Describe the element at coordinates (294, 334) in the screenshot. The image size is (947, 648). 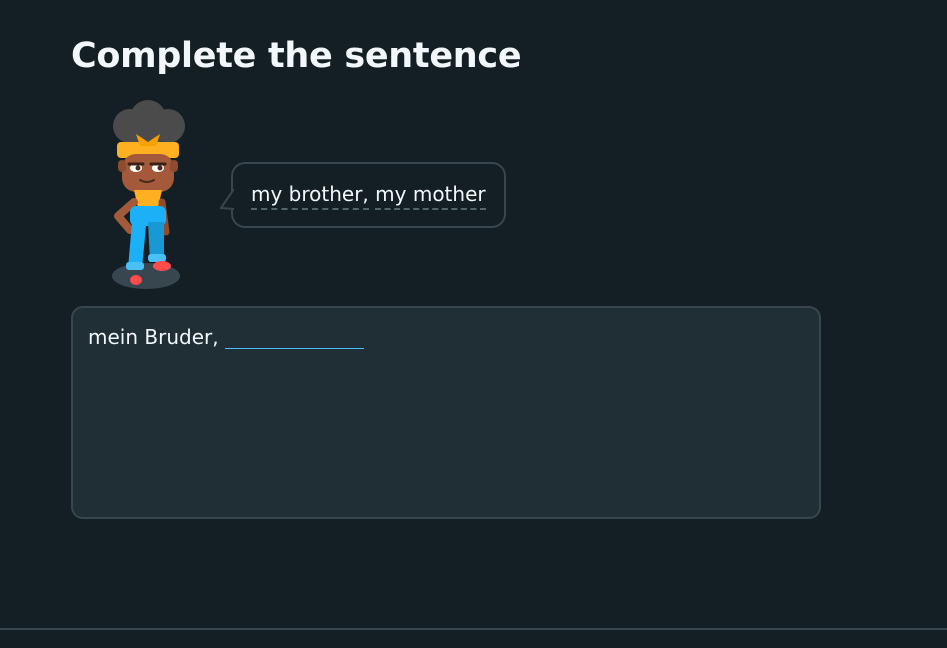
I see `answer-input` at that location.